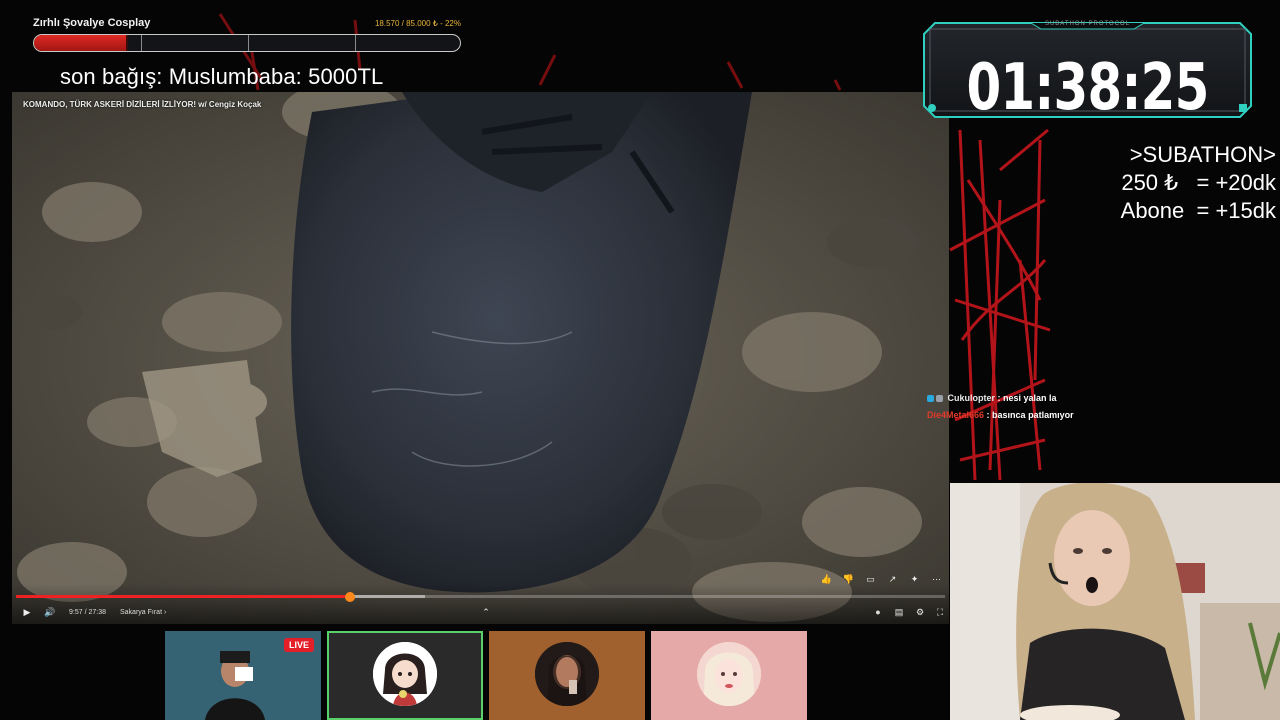  I want to click on volume-icon: 🔊, so click(49, 612).